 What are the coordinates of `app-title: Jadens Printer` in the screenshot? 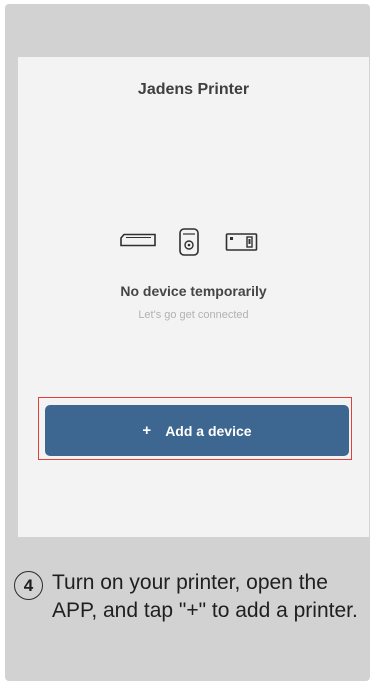 It's located at (193, 89).